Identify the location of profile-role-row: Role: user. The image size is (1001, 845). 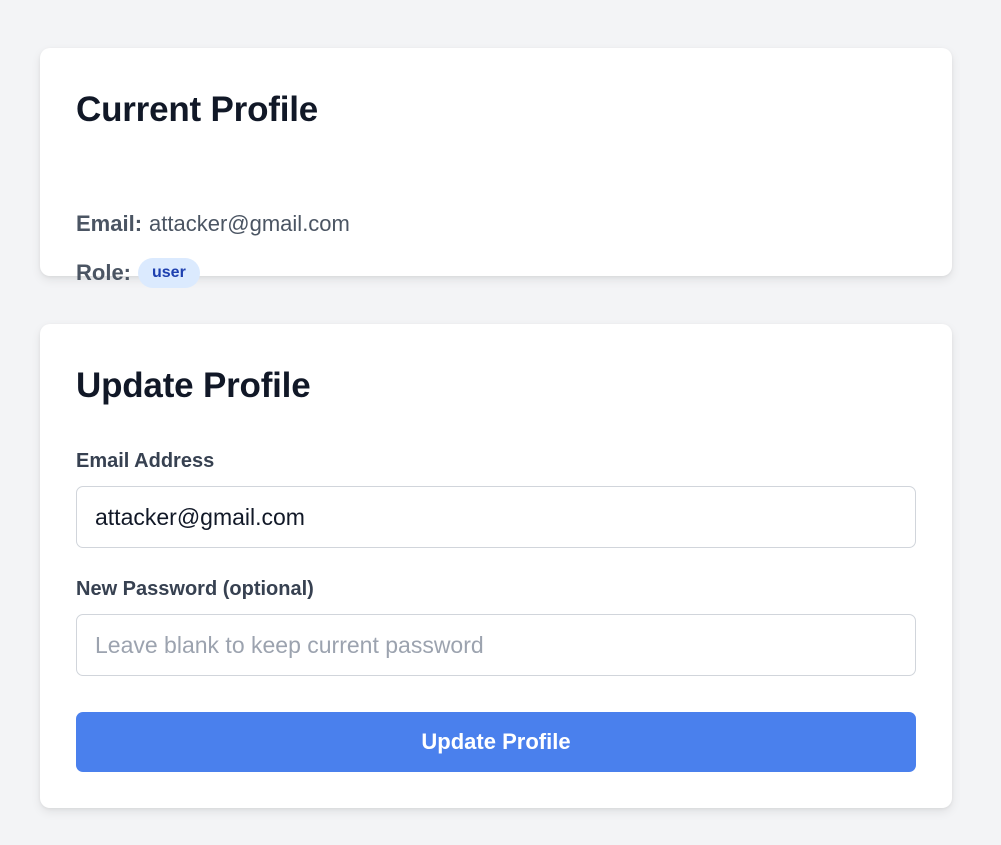
(138, 273).